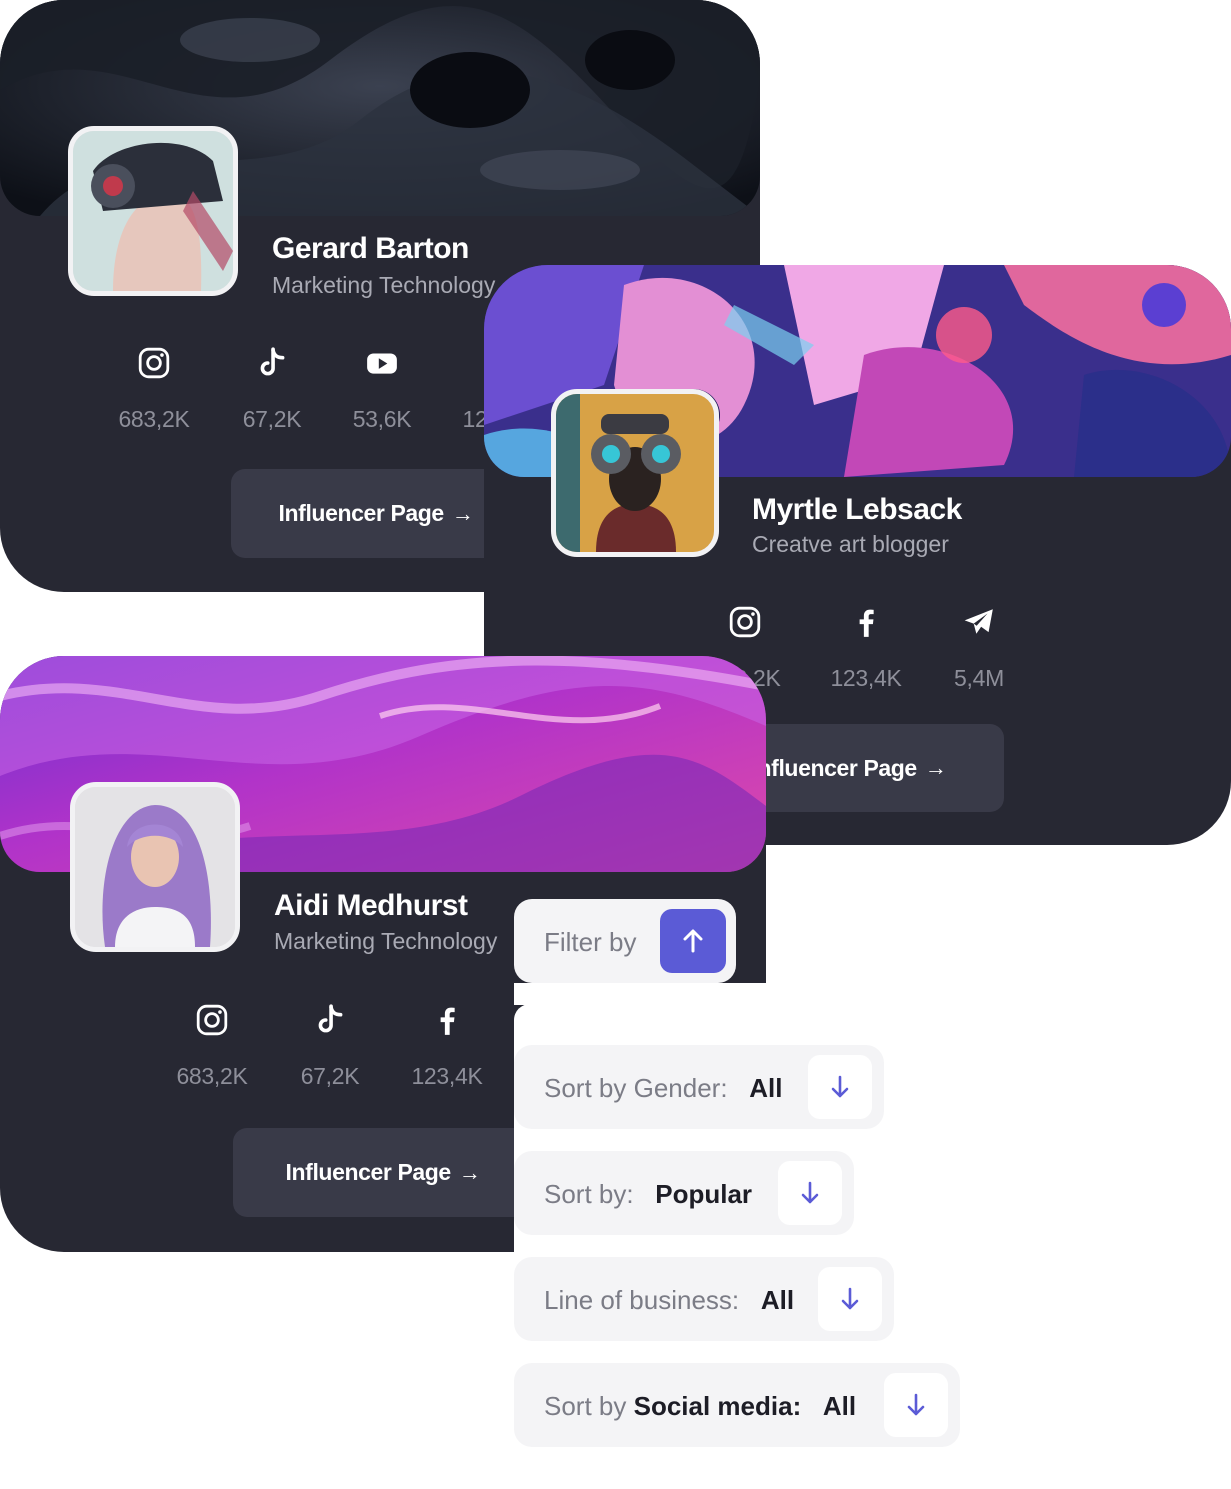  I want to click on divider, so click(644, 994).